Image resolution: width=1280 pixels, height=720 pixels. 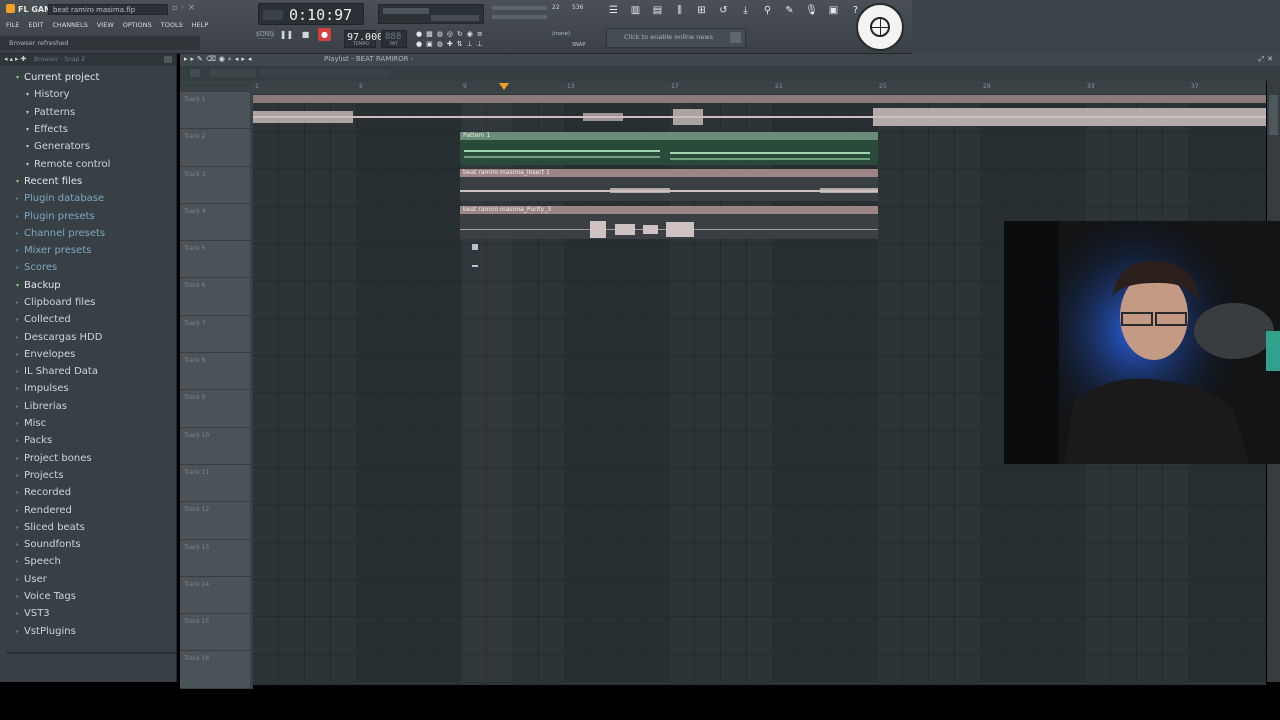 What do you see at coordinates (88, 492) in the screenshot?
I see `browser-item-recorded: ▸ Recorded` at bounding box center [88, 492].